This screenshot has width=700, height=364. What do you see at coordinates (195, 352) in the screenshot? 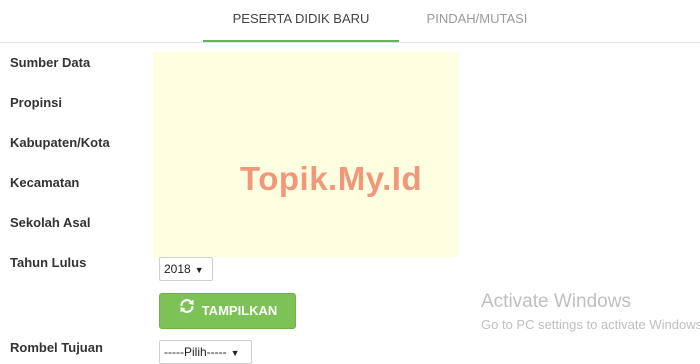
I see `rombel-tujuan-value: -----Pilih-----` at bounding box center [195, 352].